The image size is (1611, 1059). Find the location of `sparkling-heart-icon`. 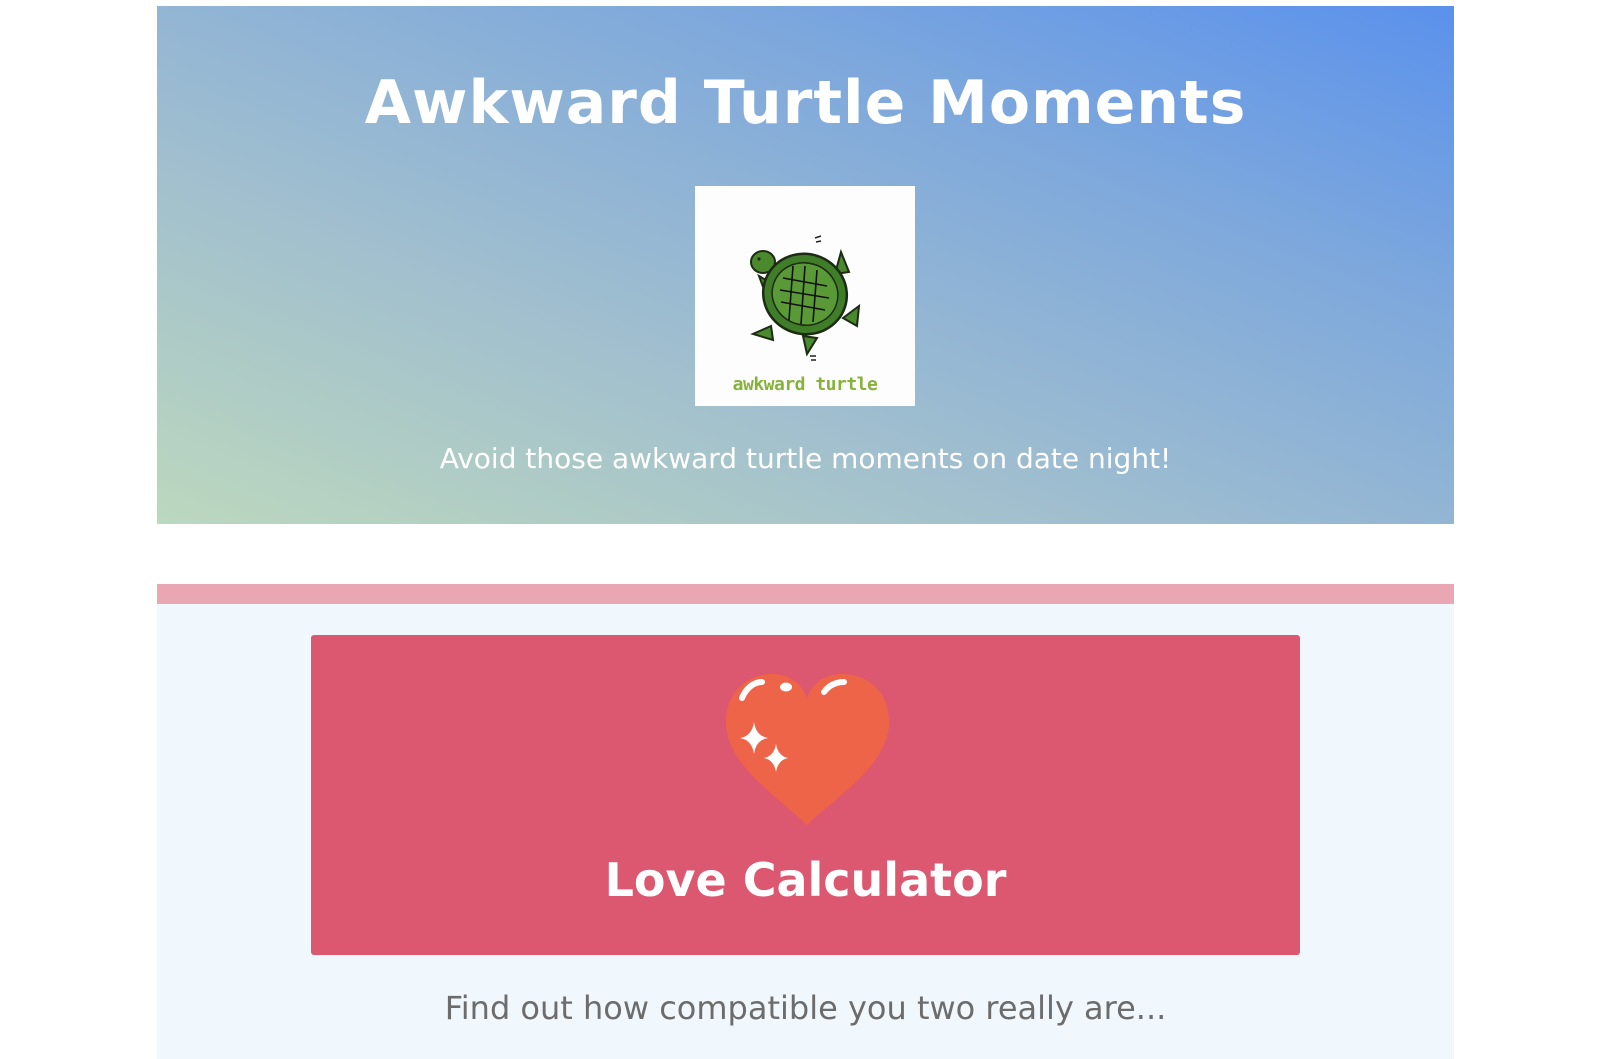

sparkling-heart-icon is located at coordinates (807, 750).